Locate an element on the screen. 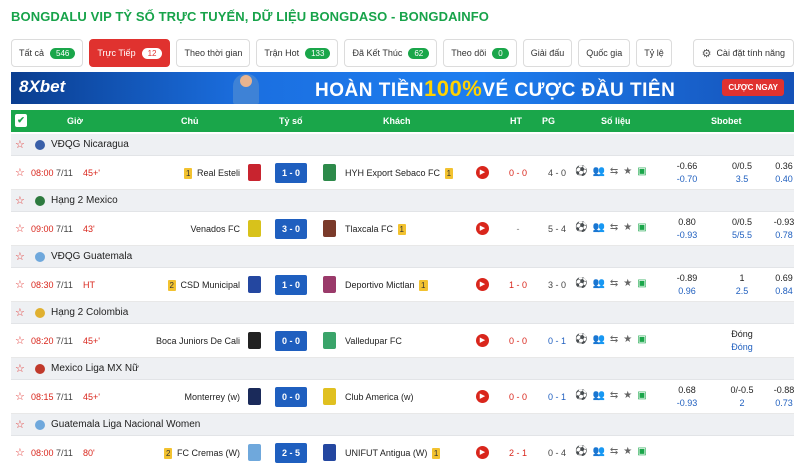 The image size is (799, 468). tab-odds: Tỷ lệ is located at coordinates (654, 53).